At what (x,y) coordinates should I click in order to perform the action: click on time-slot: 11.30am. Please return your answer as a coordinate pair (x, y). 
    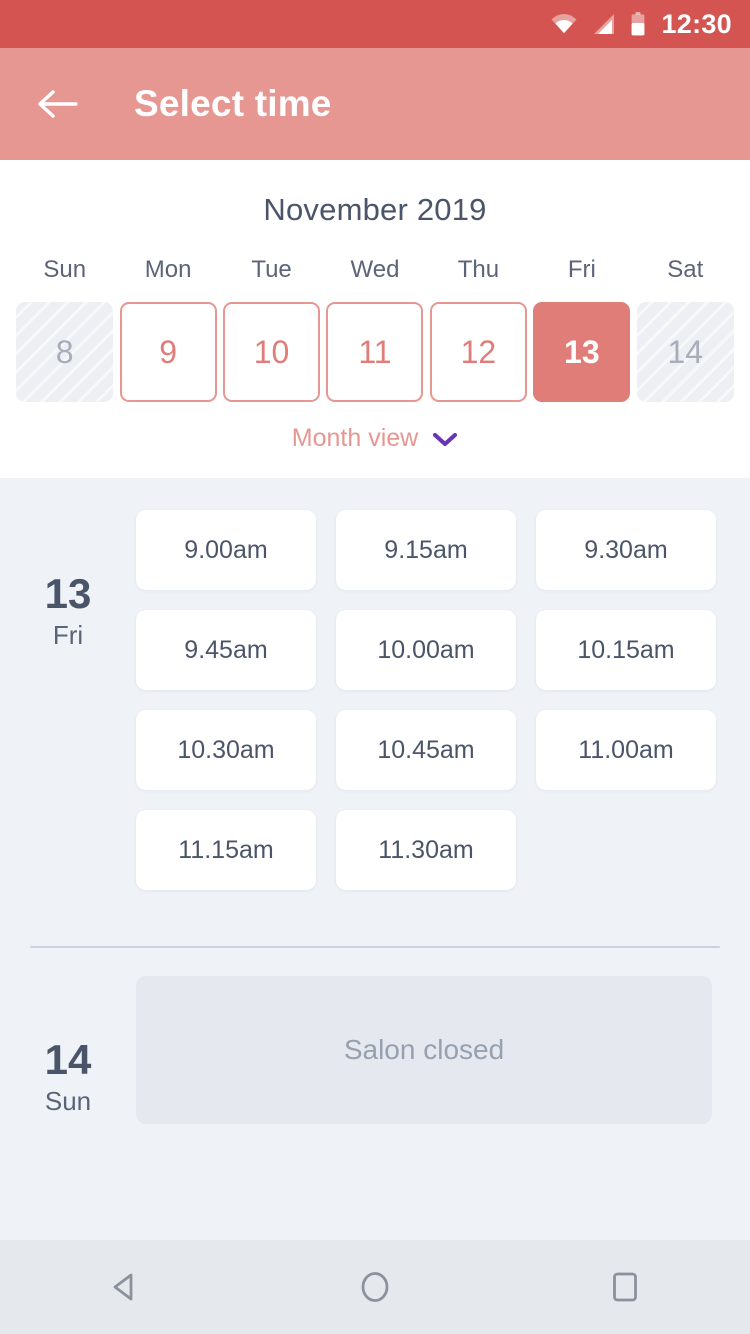
    Looking at the image, I should click on (426, 850).